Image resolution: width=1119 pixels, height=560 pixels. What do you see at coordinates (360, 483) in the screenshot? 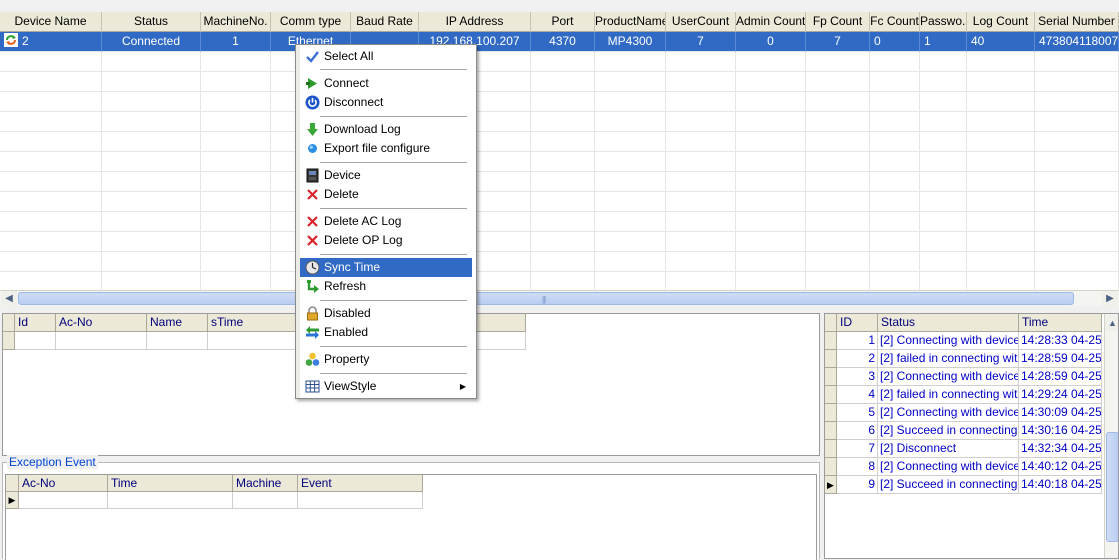
I see `col-event: Event` at bounding box center [360, 483].